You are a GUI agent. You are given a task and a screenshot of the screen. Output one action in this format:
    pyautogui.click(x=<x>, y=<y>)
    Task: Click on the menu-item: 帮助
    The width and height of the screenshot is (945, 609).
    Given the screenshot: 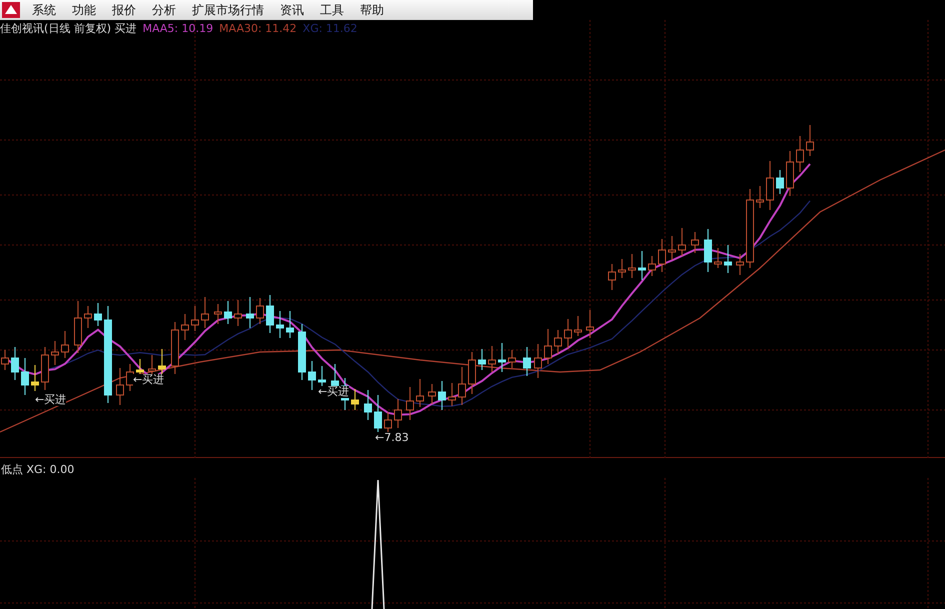 What is the action you would take?
    pyautogui.click(x=372, y=10)
    